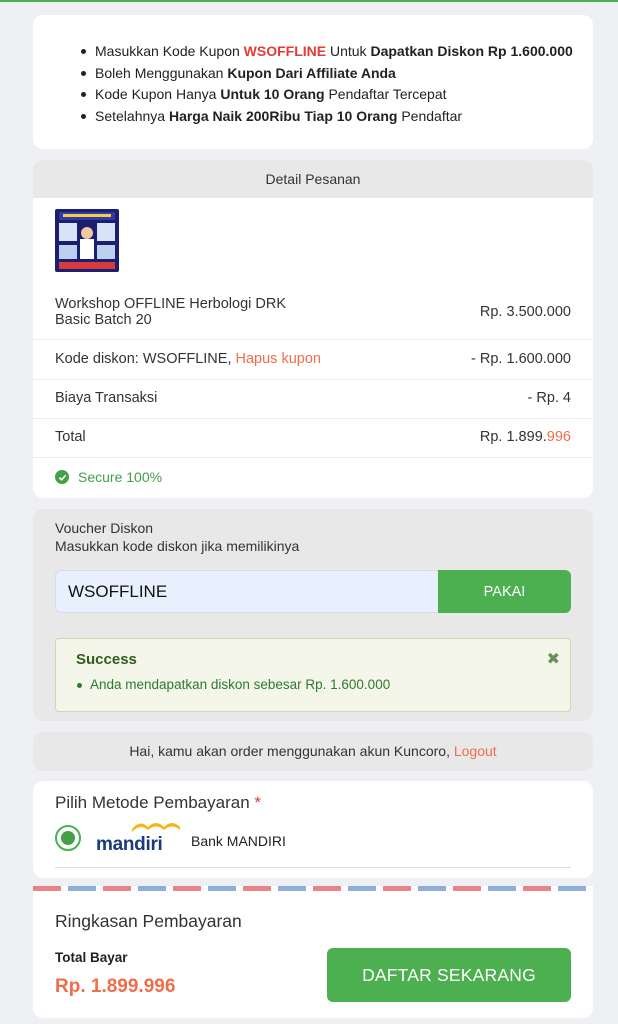  What do you see at coordinates (475, 751) in the screenshot?
I see `logout-link: Logout` at bounding box center [475, 751].